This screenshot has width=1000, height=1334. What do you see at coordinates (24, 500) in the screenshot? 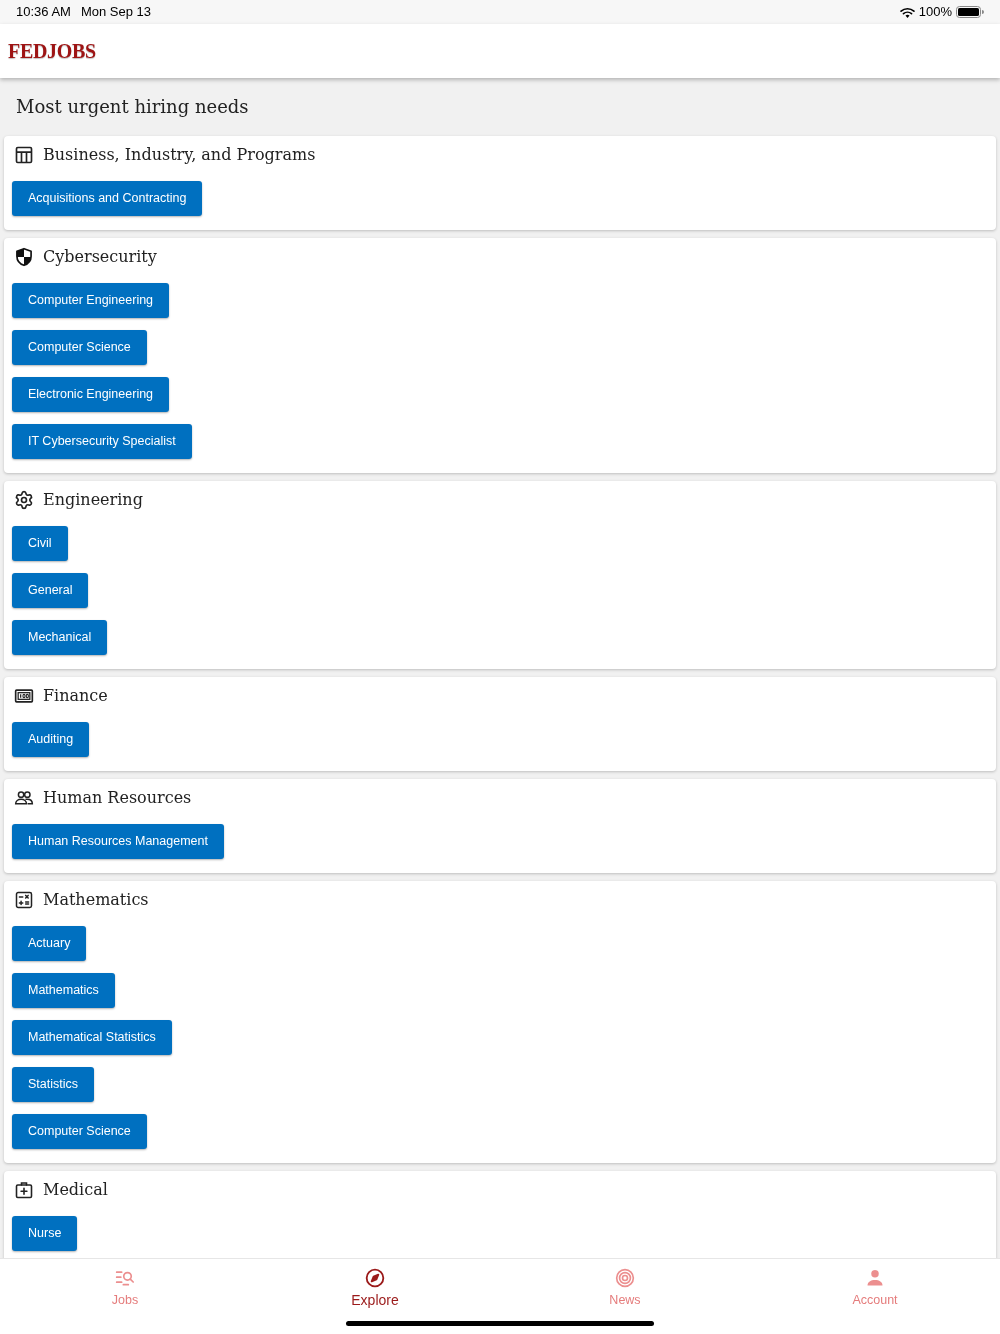
I see `gear-icon` at bounding box center [24, 500].